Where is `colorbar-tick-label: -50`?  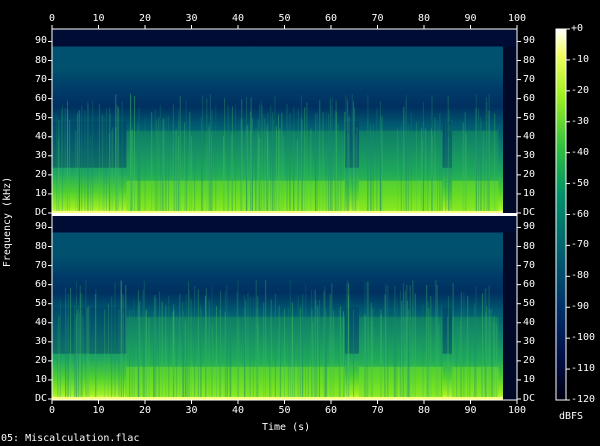 colorbar-tick-label: -50 is located at coordinates (580, 183).